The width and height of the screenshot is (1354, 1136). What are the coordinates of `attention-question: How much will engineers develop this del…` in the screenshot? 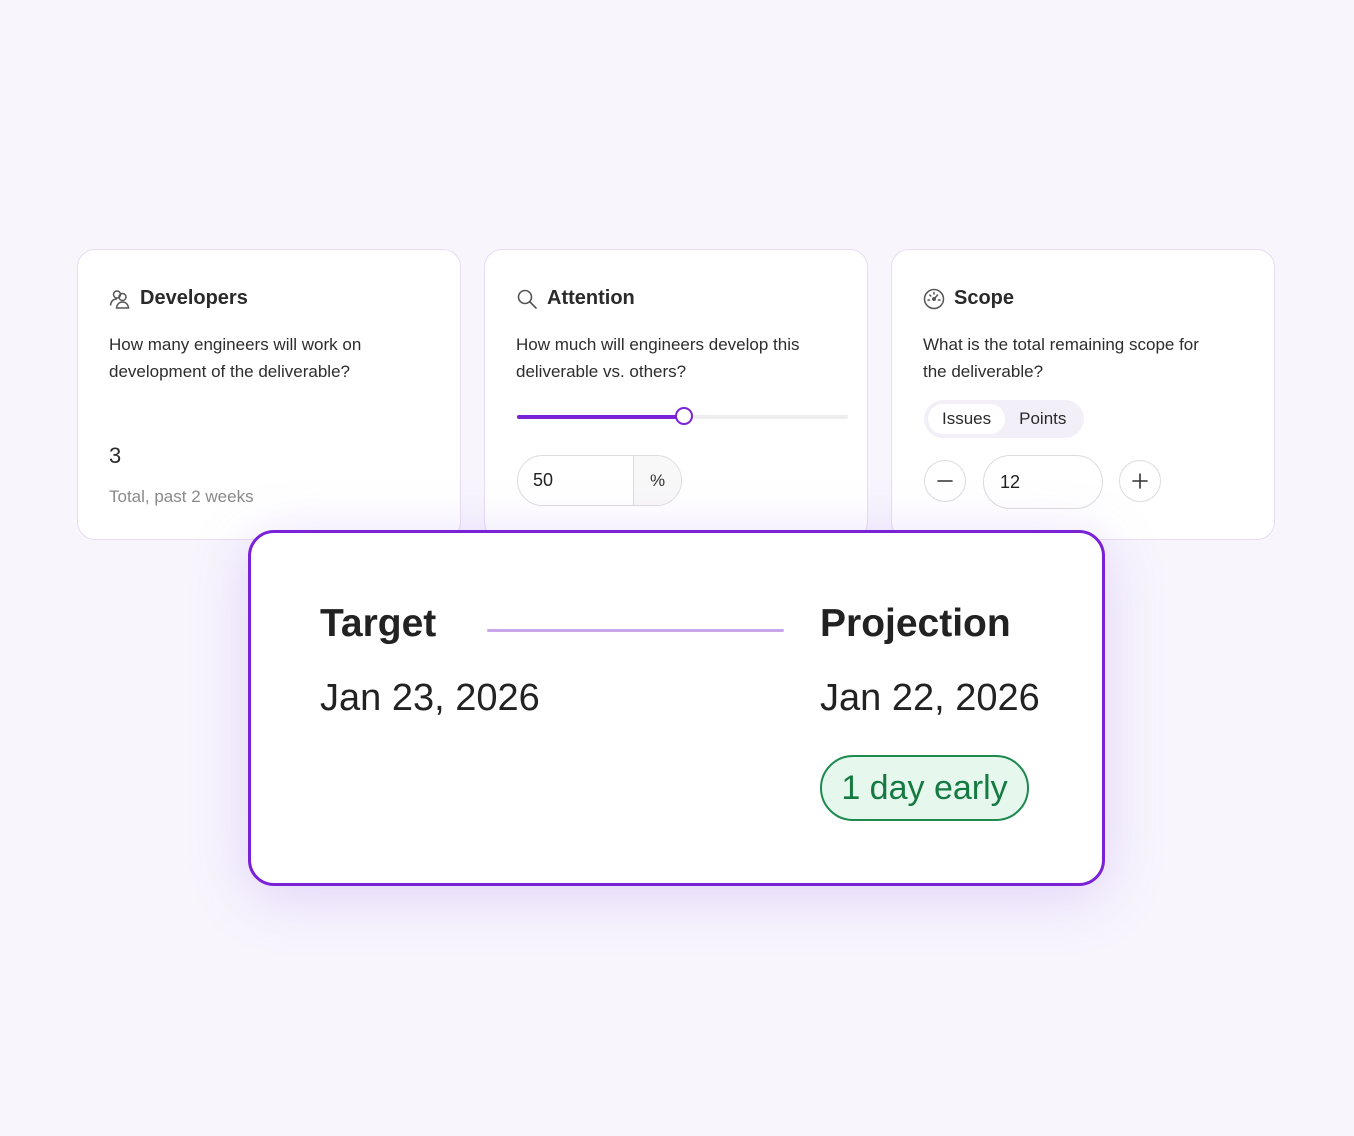 It's located at (658, 358).